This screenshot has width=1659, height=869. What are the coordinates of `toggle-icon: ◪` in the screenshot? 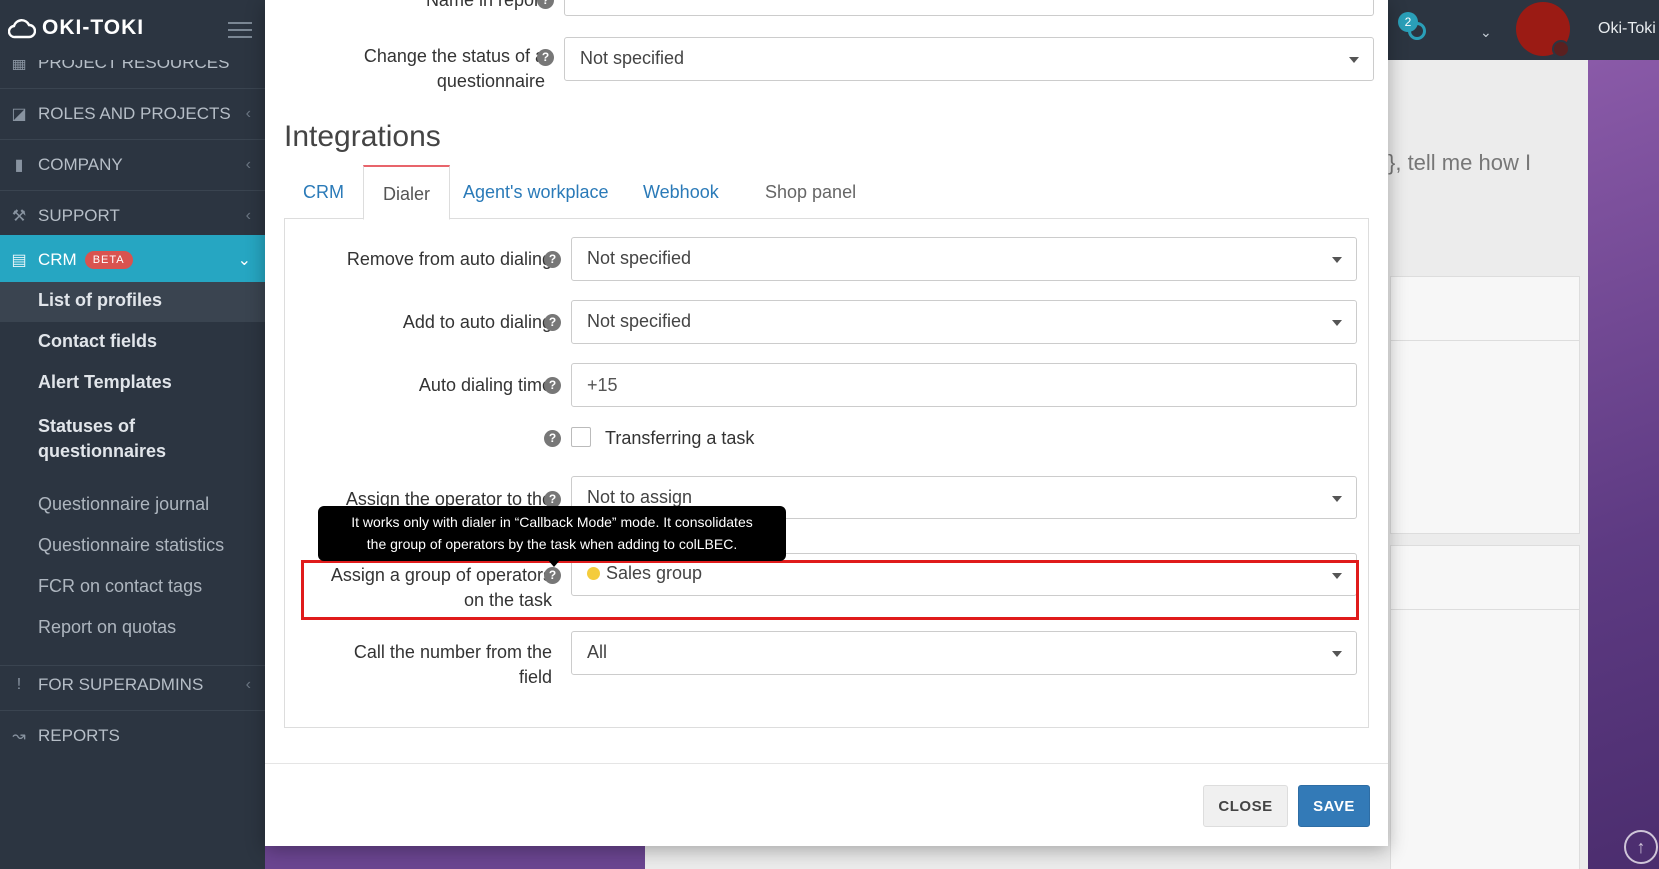 It's located at (19, 114).